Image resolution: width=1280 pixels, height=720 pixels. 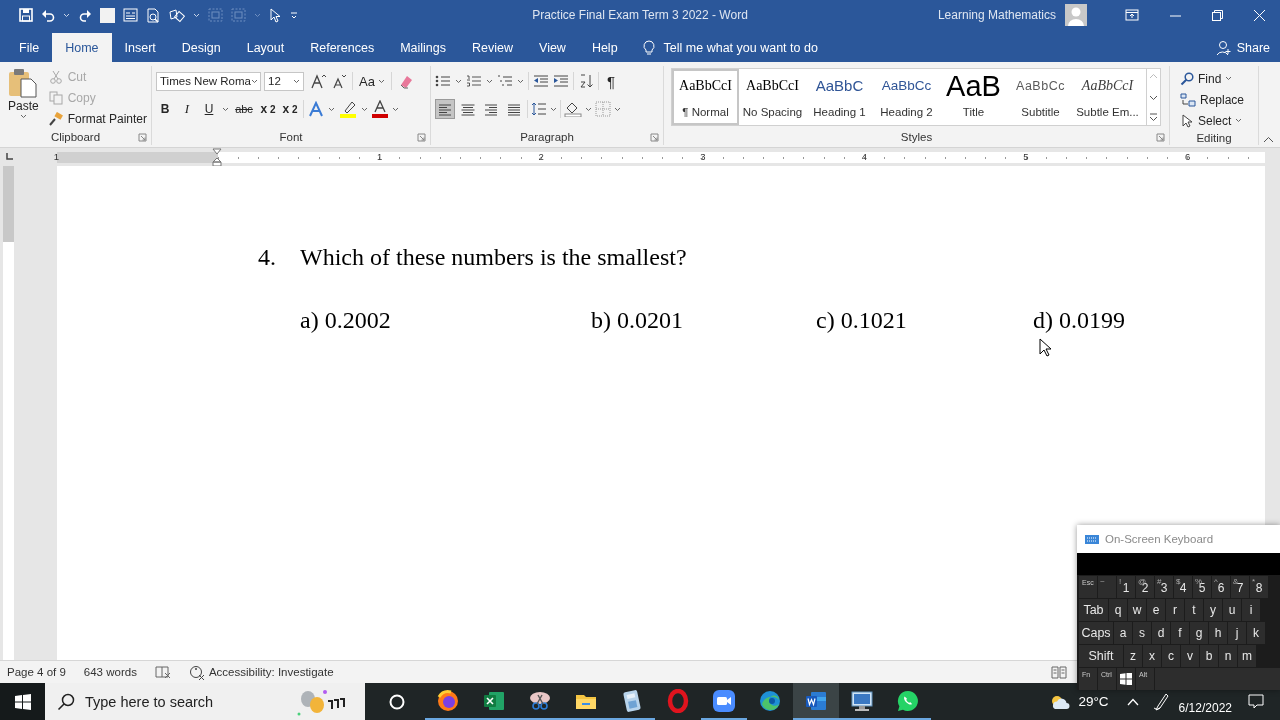 What do you see at coordinates (1126, 587) in the screenshot?
I see `keyboard-key: !1` at bounding box center [1126, 587].